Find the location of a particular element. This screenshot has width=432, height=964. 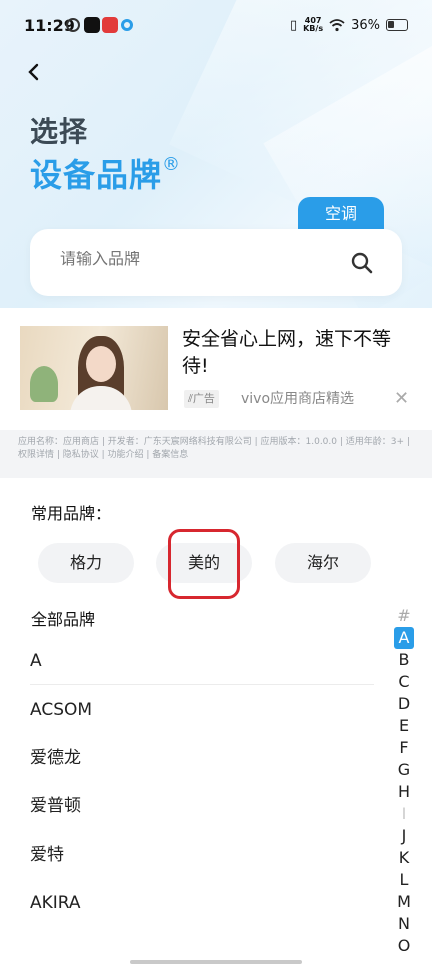

registered-mark: ® is located at coordinates (172, 165).